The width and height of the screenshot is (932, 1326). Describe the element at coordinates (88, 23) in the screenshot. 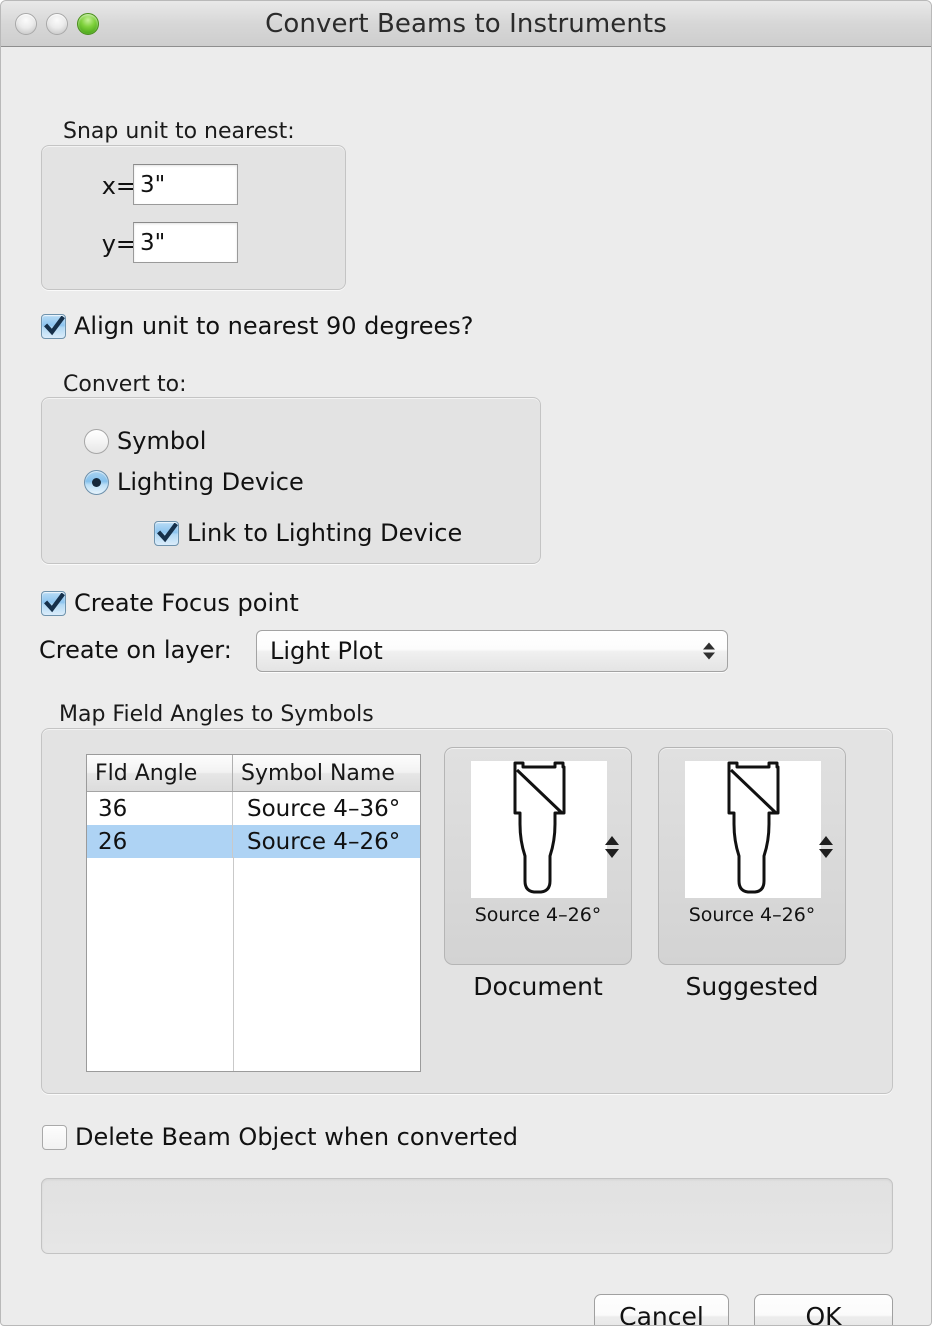

I see `zoom-button` at that location.